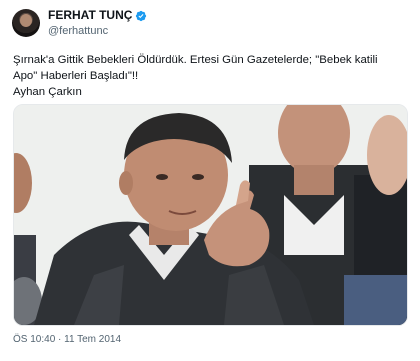  Describe the element at coordinates (26, 23) in the screenshot. I see `avatar` at that location.